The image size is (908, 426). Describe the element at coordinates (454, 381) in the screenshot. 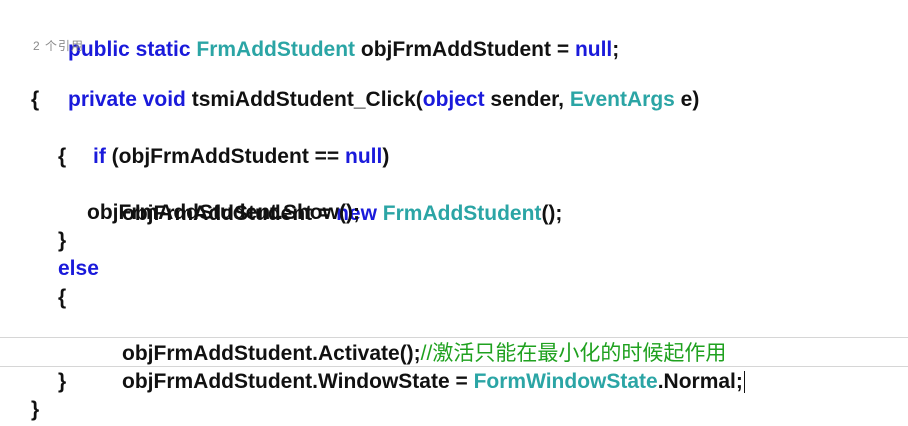

I see `code-line-13: }` at that location.